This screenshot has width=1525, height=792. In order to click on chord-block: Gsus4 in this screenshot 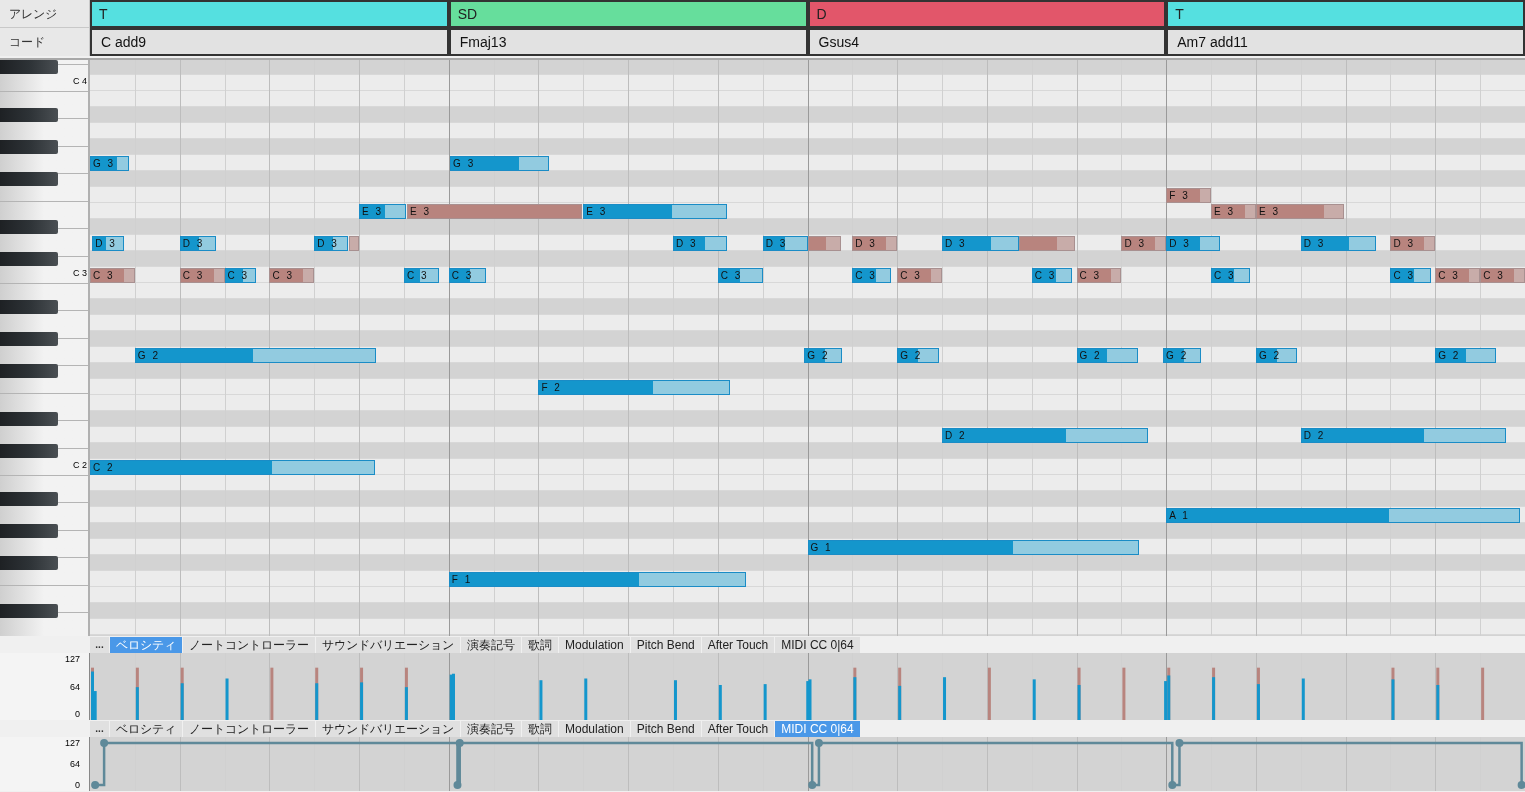, I will do `click(987, 42)`.